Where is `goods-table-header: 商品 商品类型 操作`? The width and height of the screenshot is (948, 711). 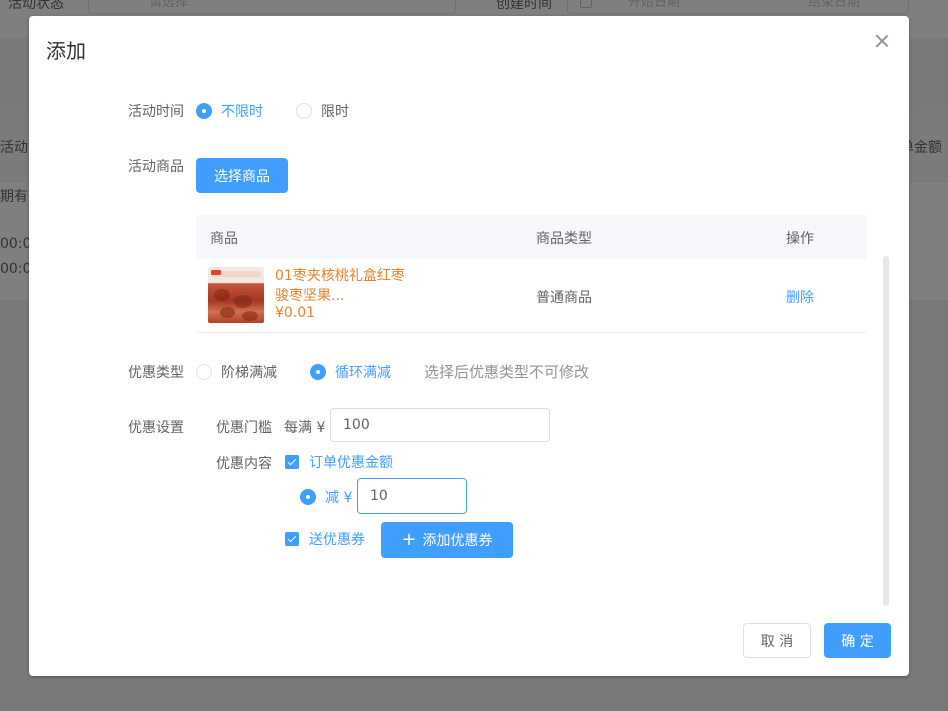 goods-table-header: 商品 商品类型 操作 is located at coordinates (531, 237).